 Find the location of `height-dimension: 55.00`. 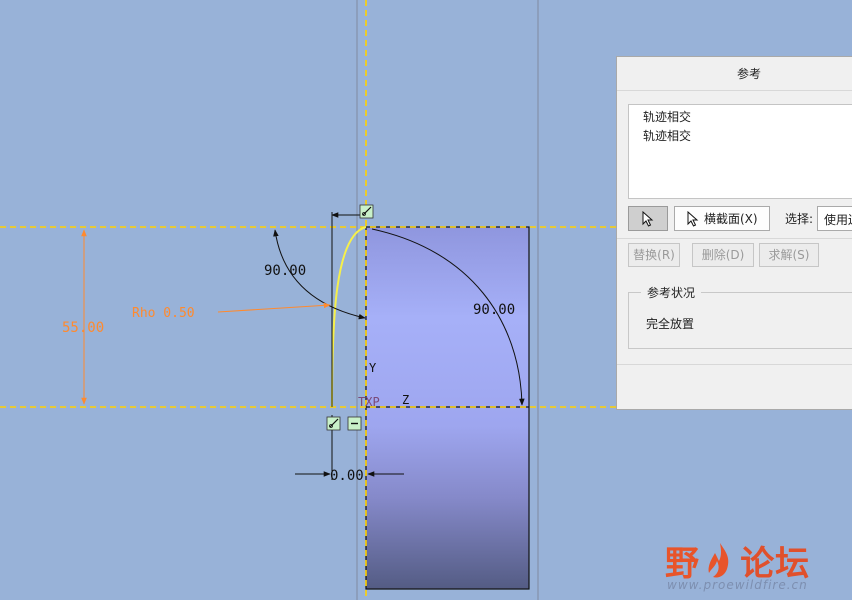

height-dimension: 55.00 is located at coordinates (83, 328).